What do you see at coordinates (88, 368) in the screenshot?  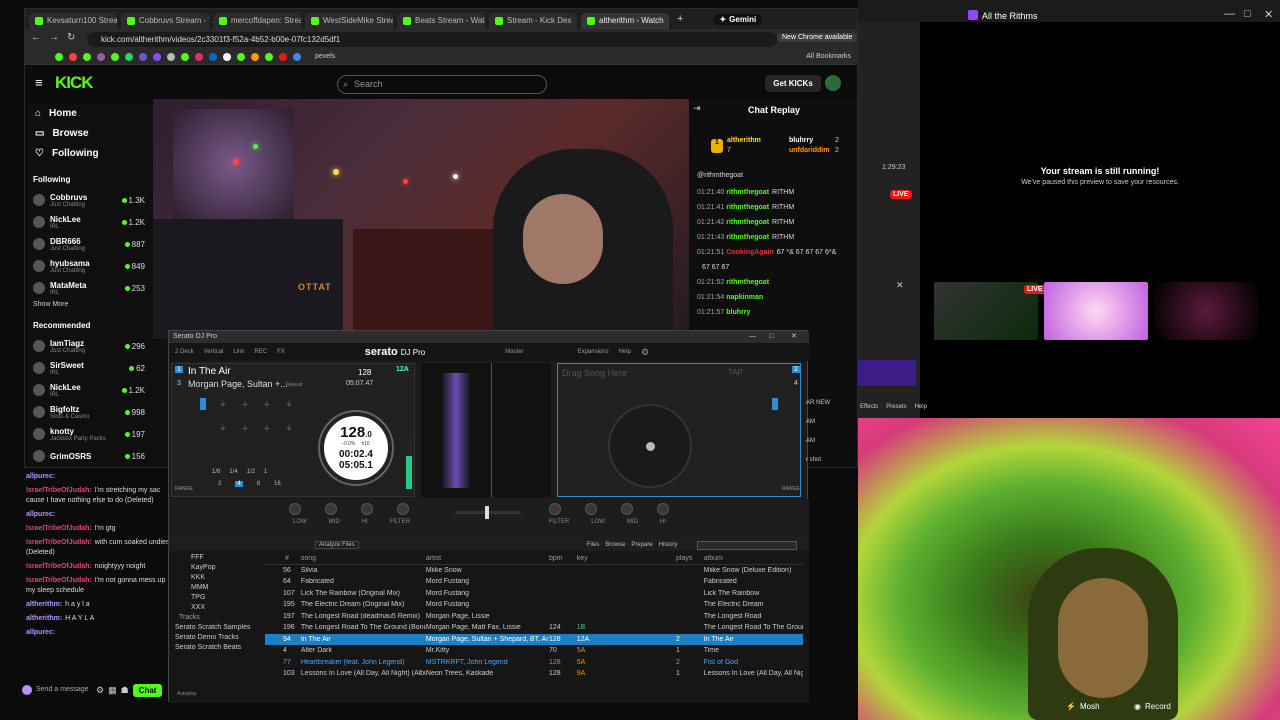 I see `sidebar-channel: SirSweet IRL 62` at bounding box center [88, 368].